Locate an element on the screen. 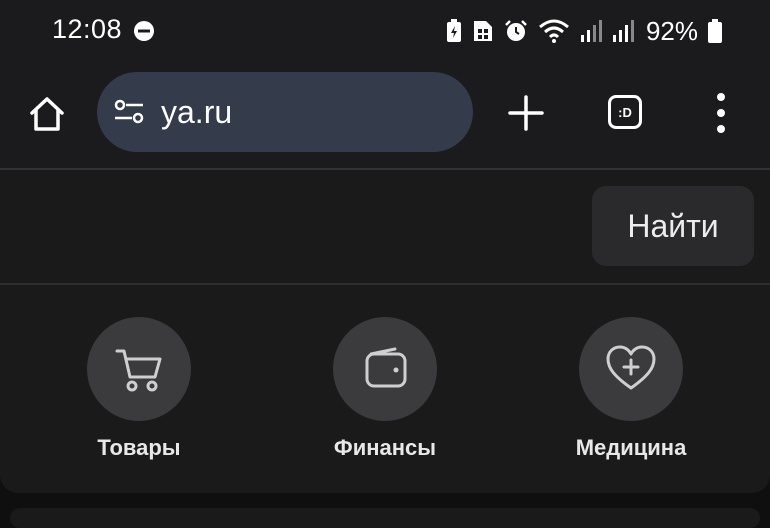 The height and width of the screenshot is (528, 770). tab-switcher-label: :D is located at coordinates (625, 112).